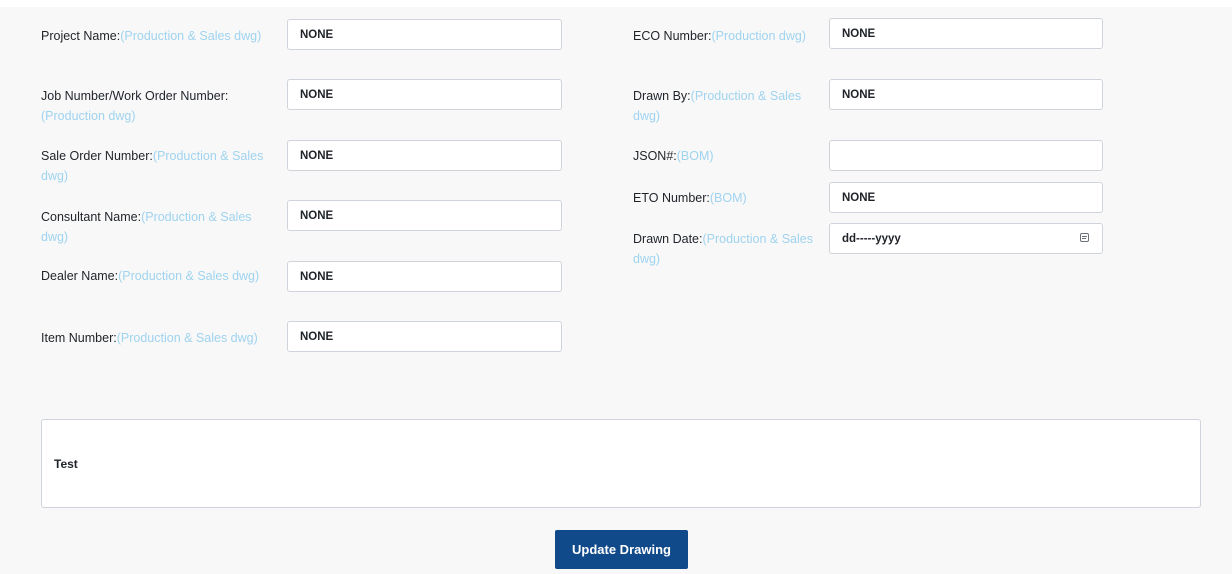 The image size is (1232, 574). I want to click on job-number-input, so click(424, 94).